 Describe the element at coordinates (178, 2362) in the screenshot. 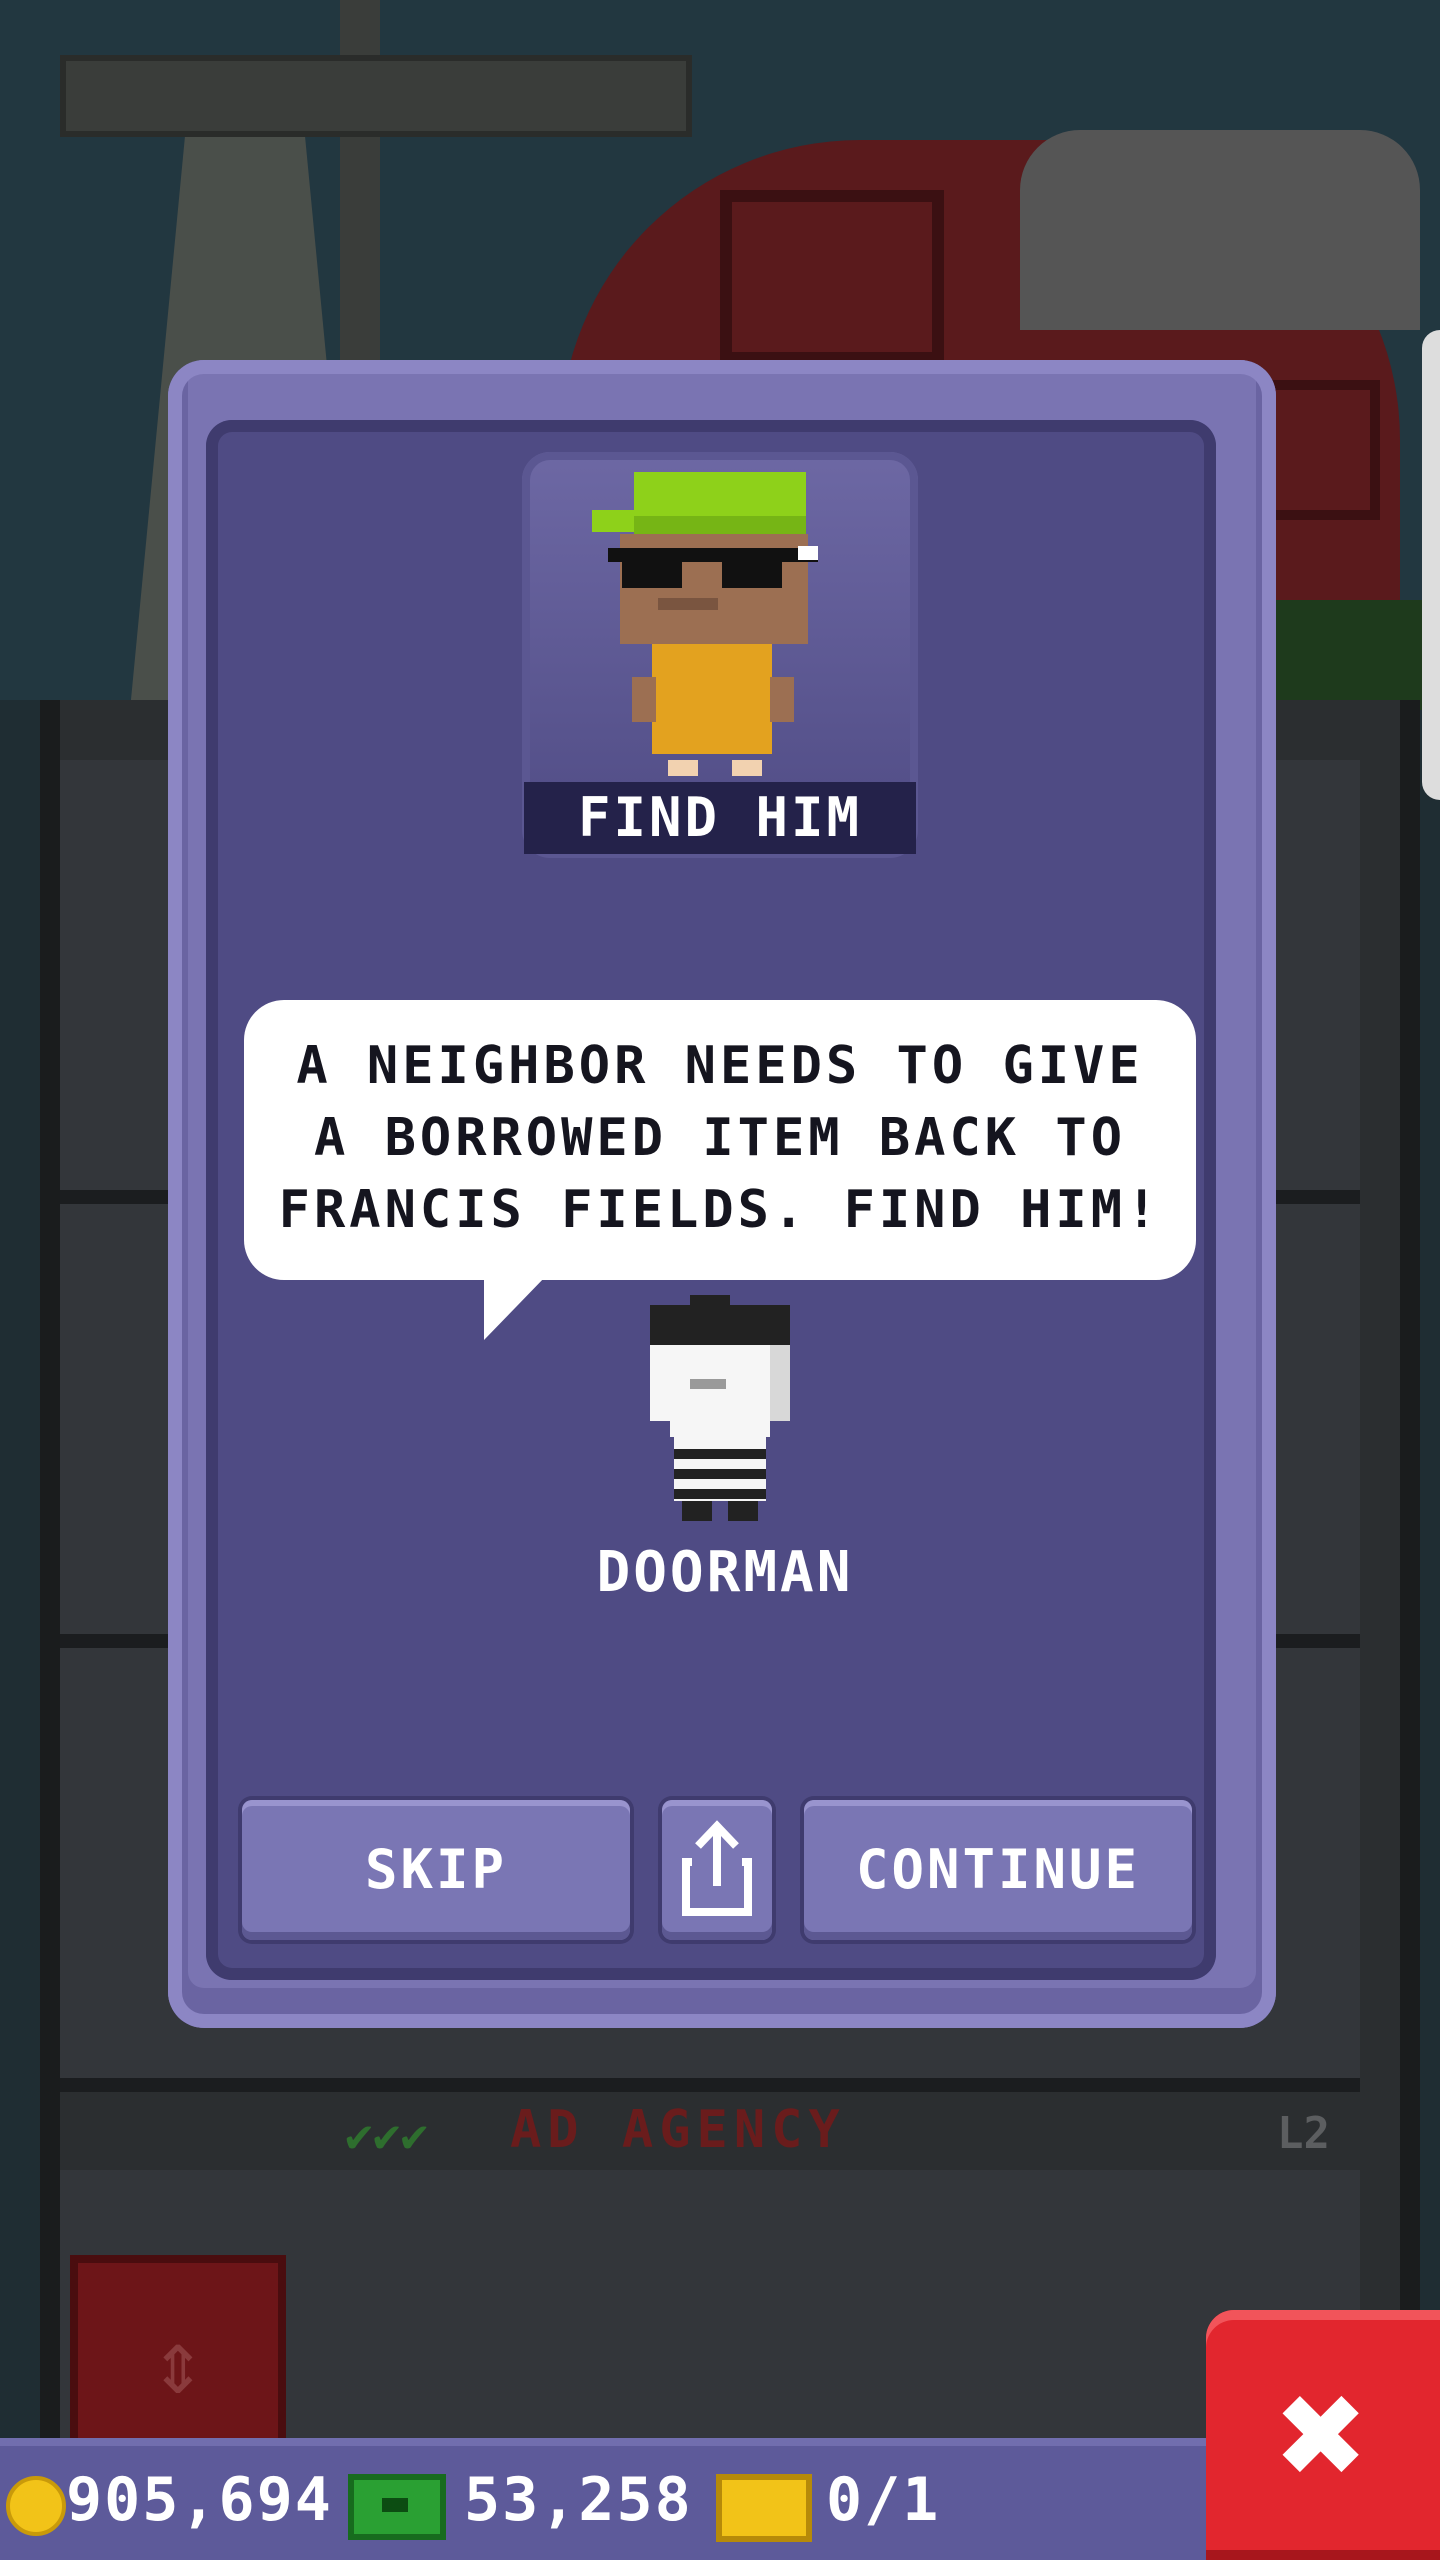

I see `elevator-arrows-icon: ⇕` at that location.